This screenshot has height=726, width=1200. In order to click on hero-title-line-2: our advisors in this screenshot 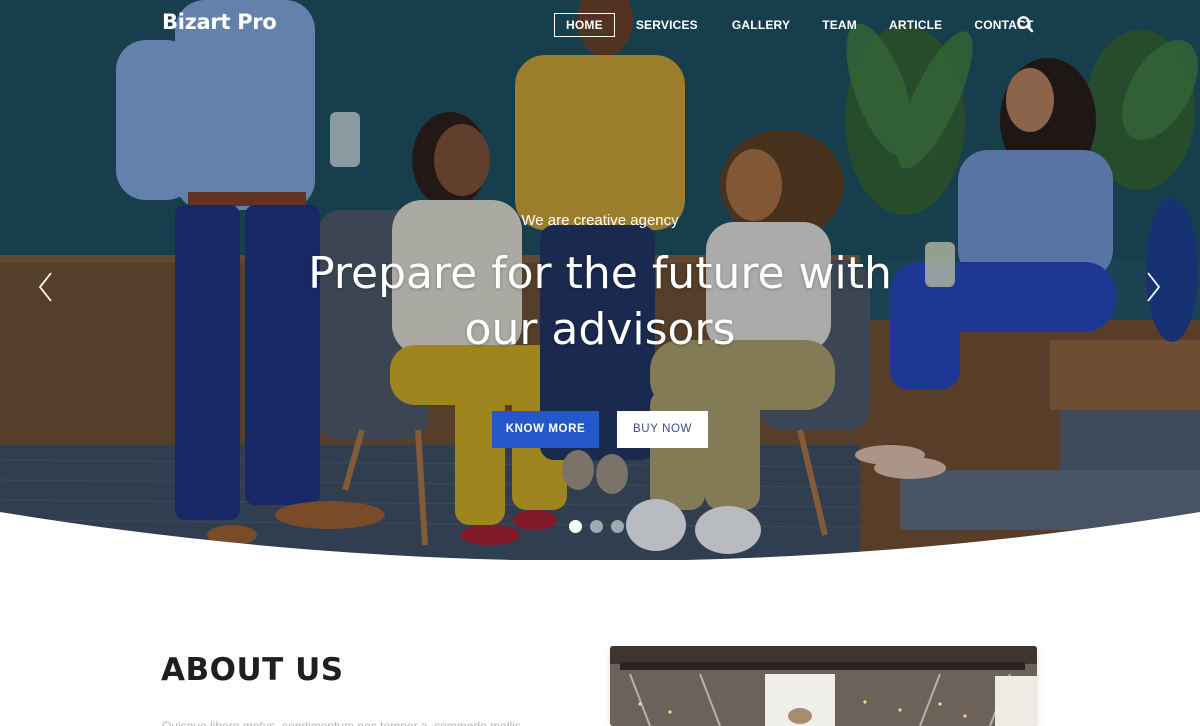, I will do `click(600, 329)`.